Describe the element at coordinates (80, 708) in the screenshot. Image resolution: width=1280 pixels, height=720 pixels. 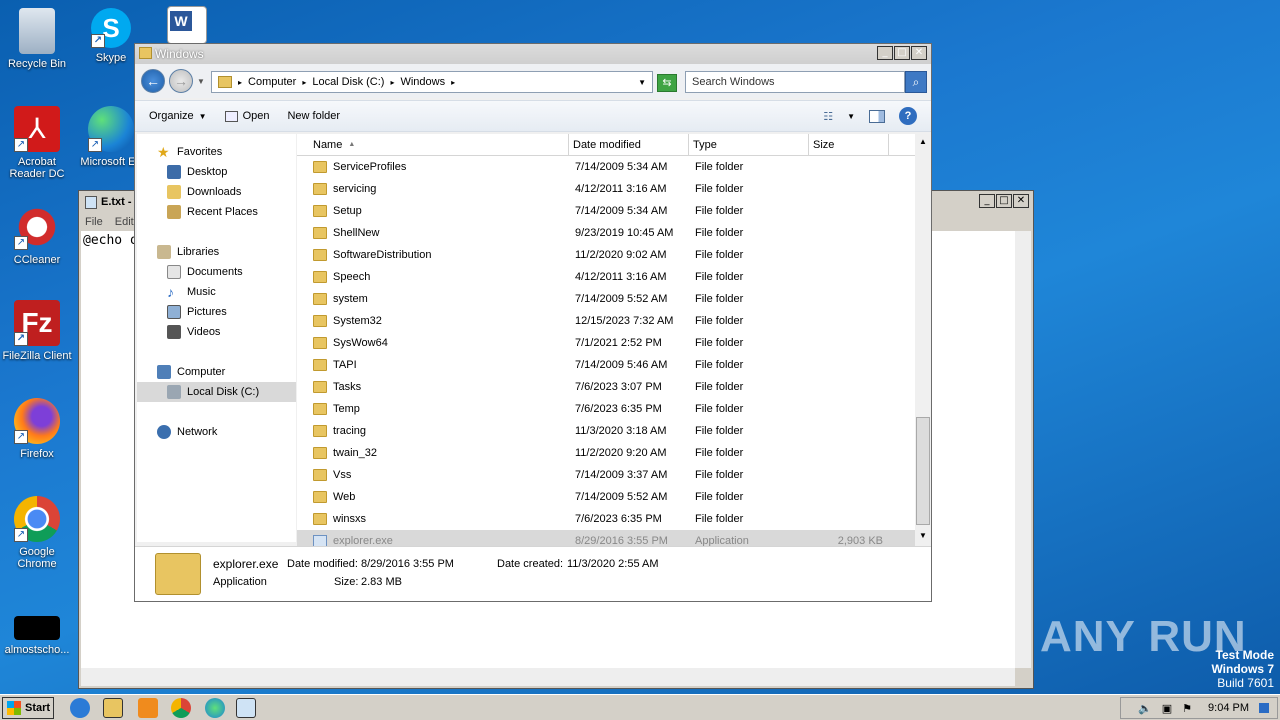
I see `ie-taskbar-icon` at that location.